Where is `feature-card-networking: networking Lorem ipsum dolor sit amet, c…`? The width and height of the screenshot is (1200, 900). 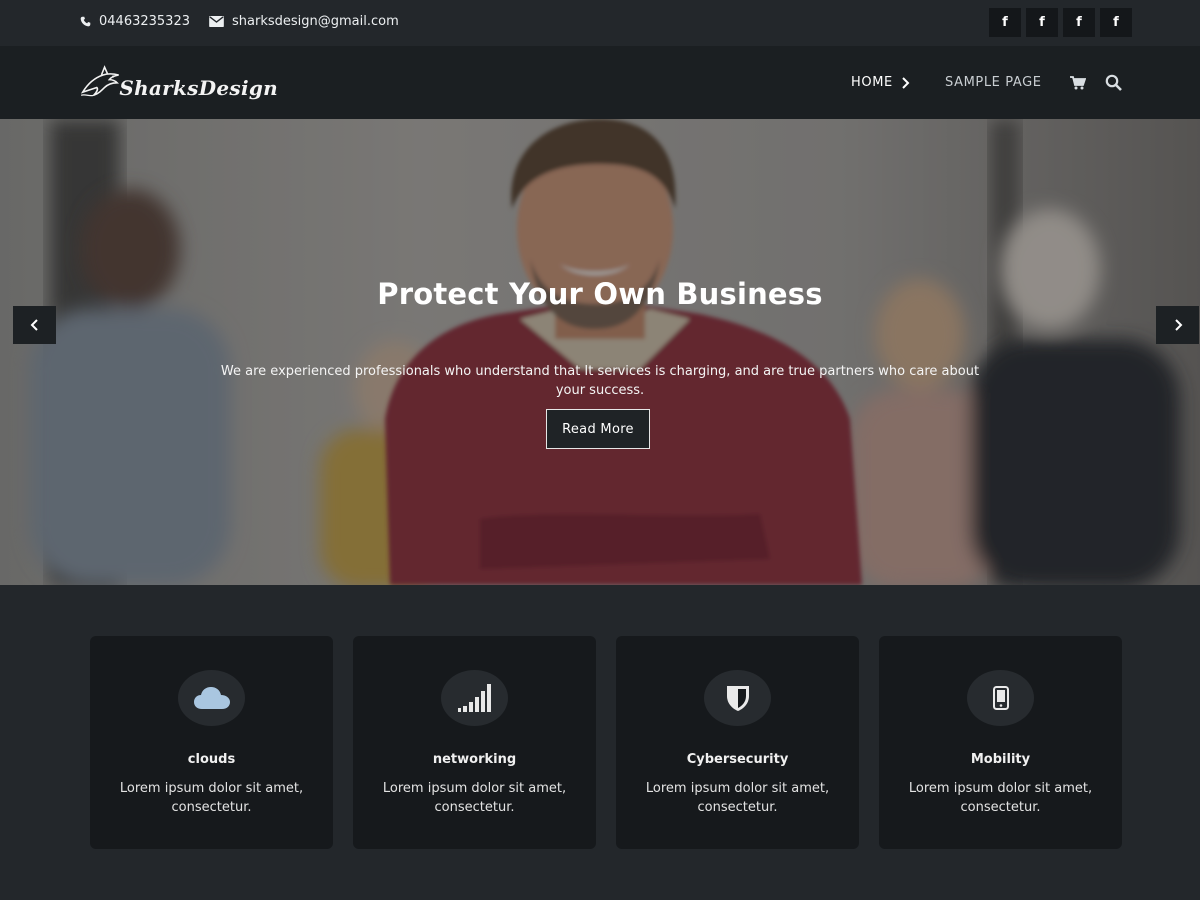 feature-card-networking: networking Lorem ipsum dolor sit amet, c… is located at coordinates (474, 742).